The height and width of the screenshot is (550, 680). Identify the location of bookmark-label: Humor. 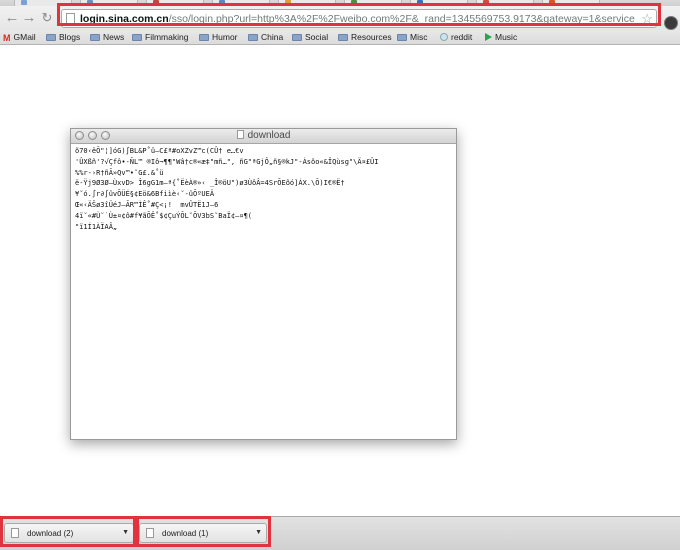
(225, 37).